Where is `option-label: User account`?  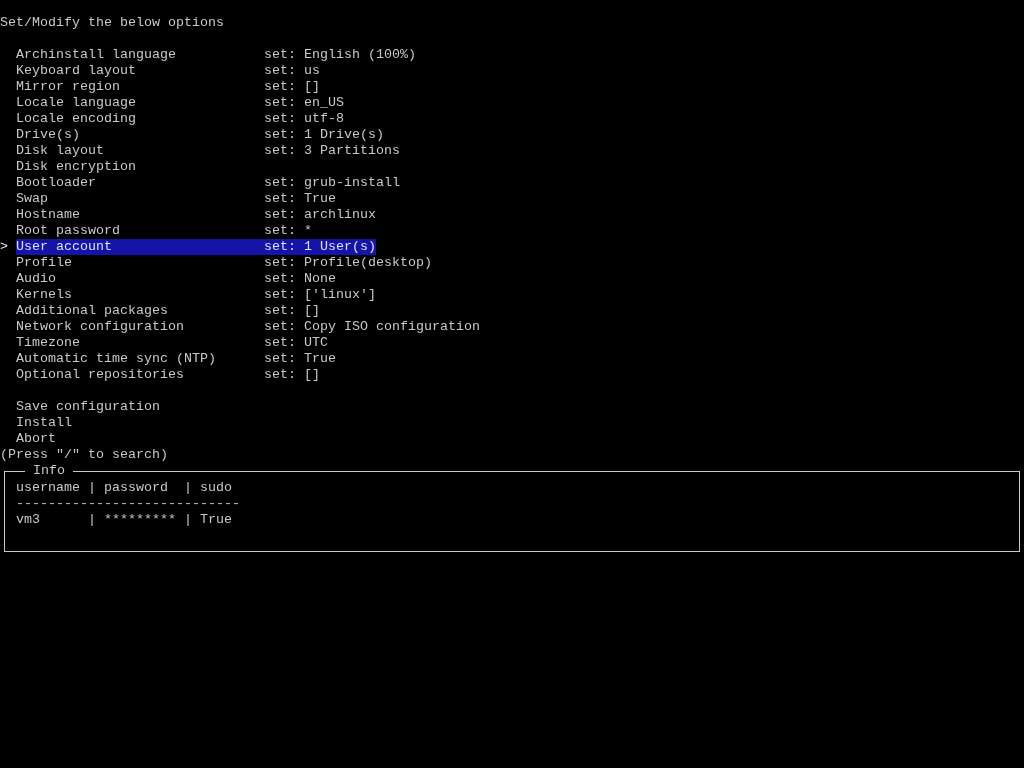 option-label: User account is located at coordinates (64, 247).